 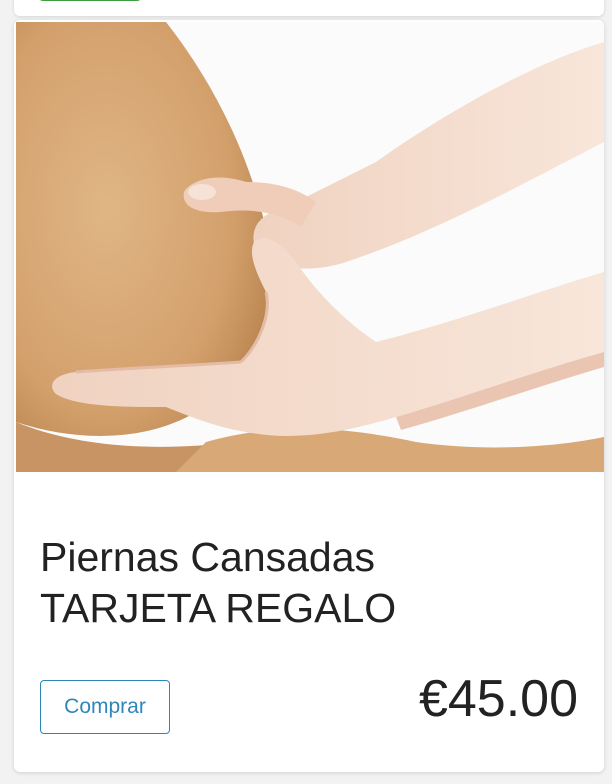 What do you see at coordinates (105, 707) in the screenshot?
I see `buy-button: Comprar` at bounding box center [105, 707].